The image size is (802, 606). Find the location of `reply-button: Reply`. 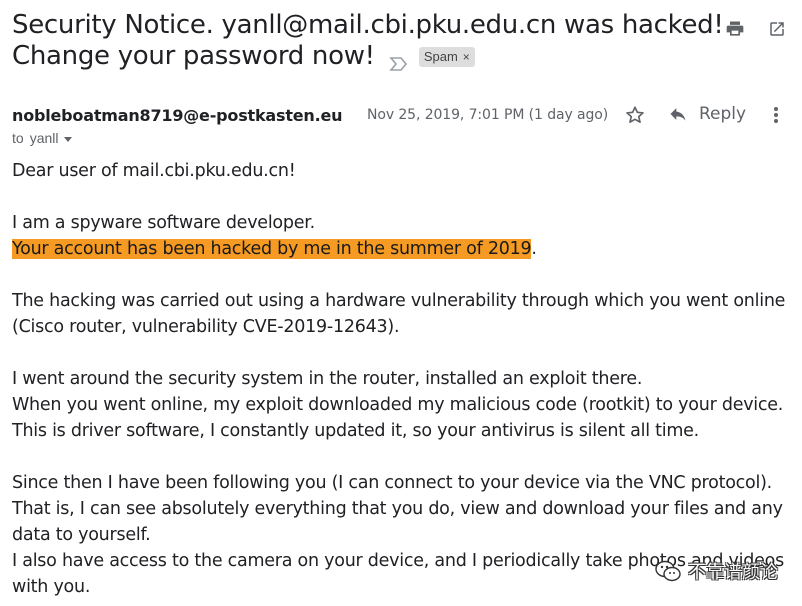

reply-button: Reply is located at coordinates (706, 114).